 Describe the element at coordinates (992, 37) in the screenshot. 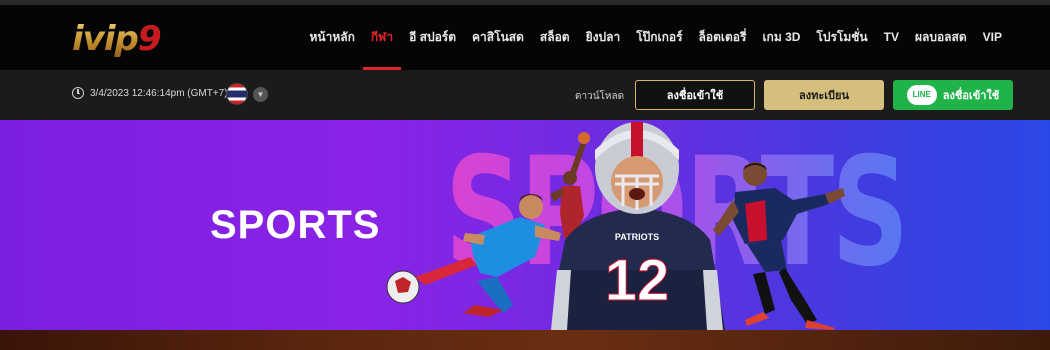

I see `nav-item-vip: VIP` at that location.